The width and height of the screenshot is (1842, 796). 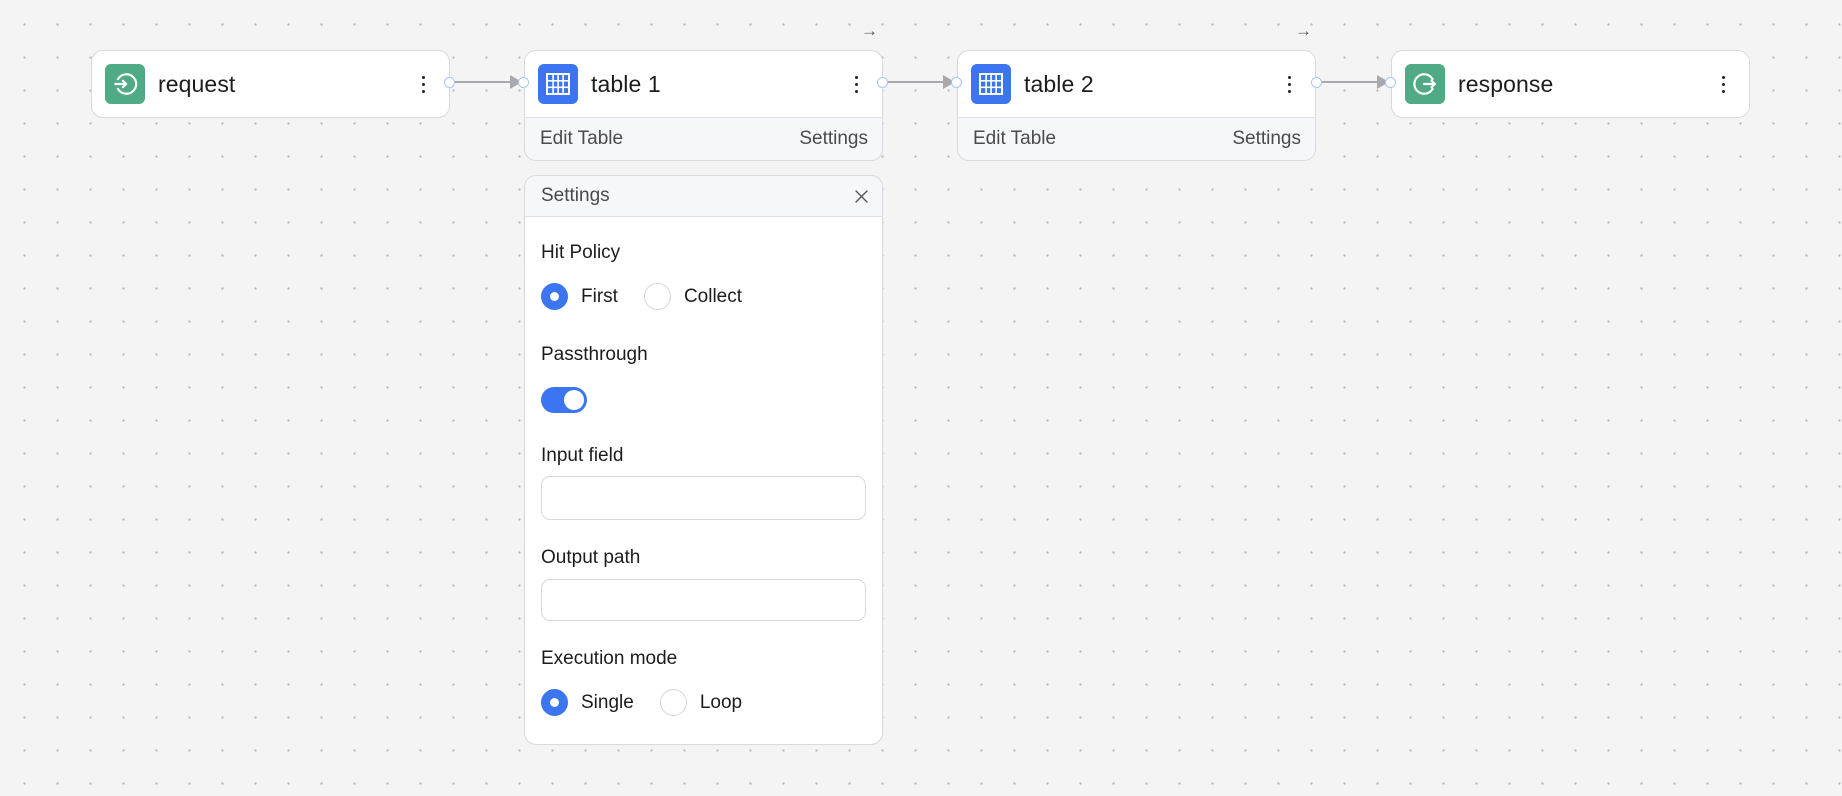 What do you see at coordinates (1425, 84) in the screenshot?
I see `log-out-icon` at bounding box center [1425, 84].